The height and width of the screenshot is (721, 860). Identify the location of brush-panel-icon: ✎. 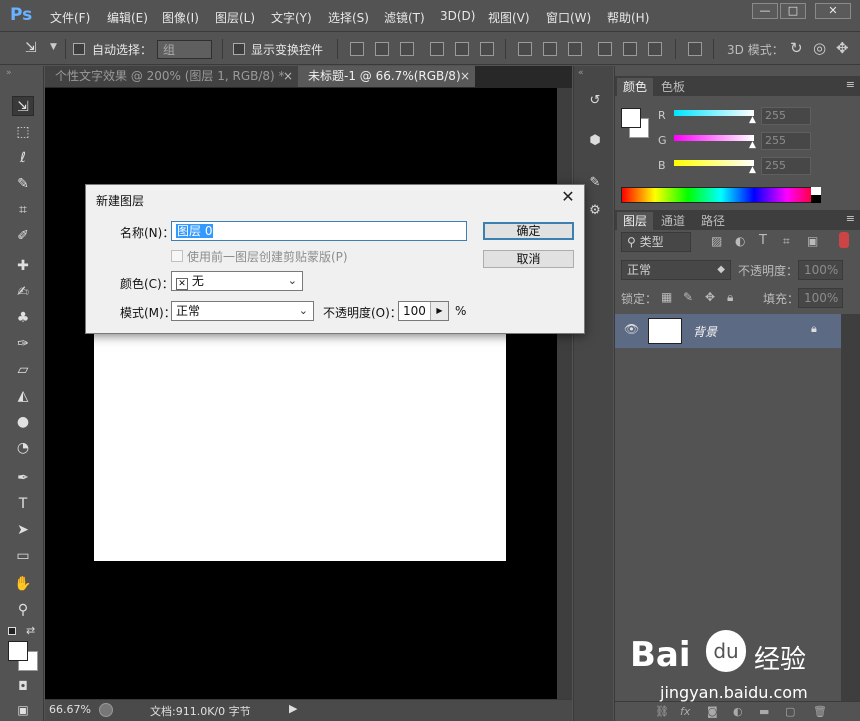
(595, 183).